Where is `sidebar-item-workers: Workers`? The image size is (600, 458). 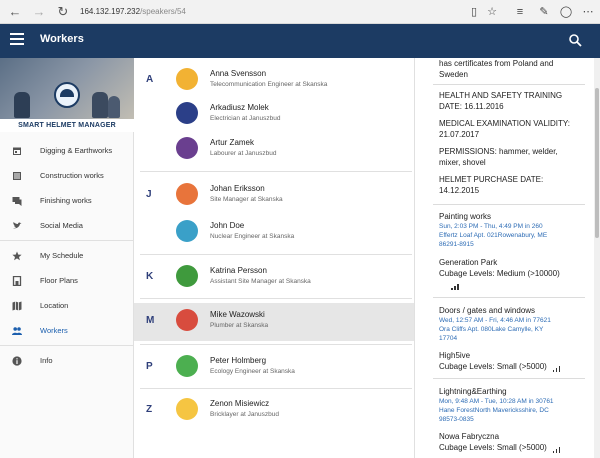
sidebar-item-workers: Workers is located at coordinates (66, 330).